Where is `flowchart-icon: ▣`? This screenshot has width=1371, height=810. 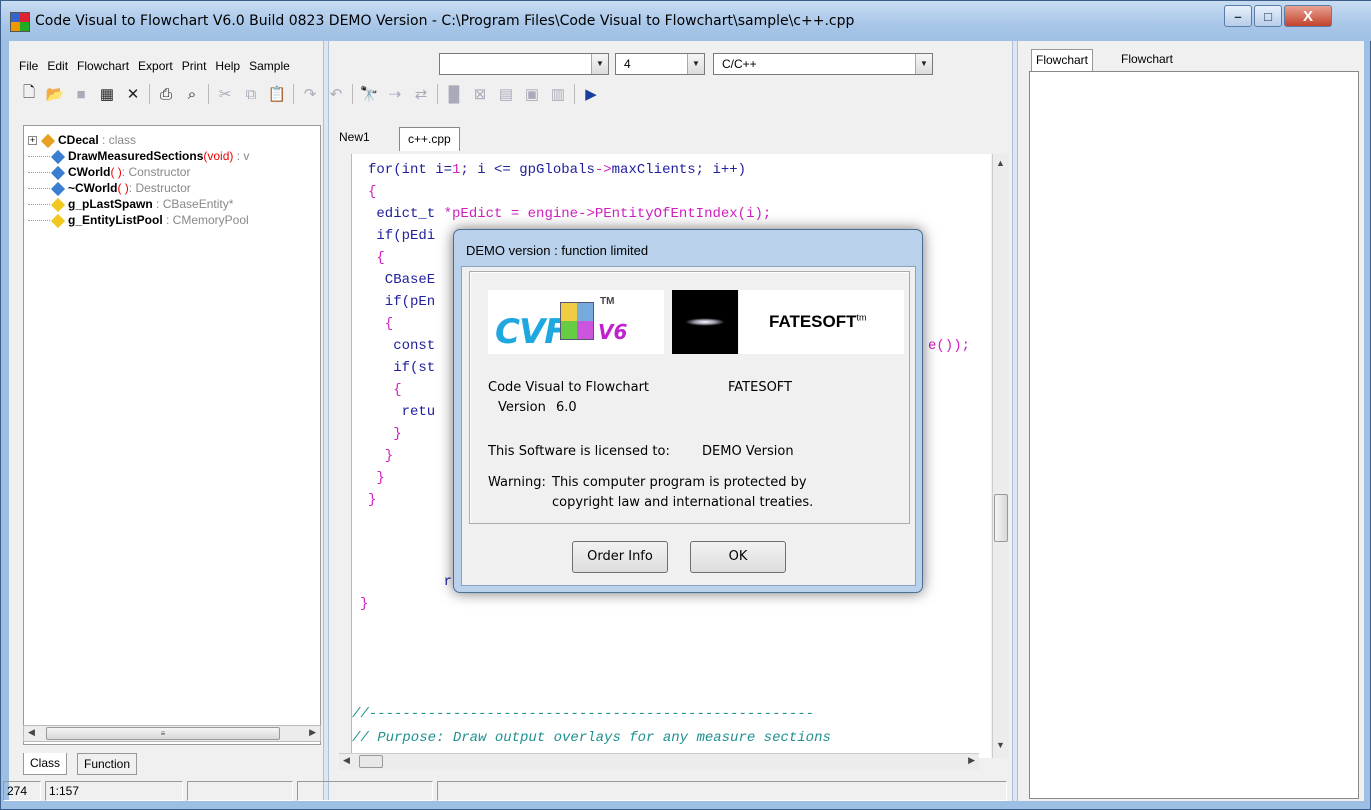 flowchart-icon: ▣ is located at coordinates (532, 94).